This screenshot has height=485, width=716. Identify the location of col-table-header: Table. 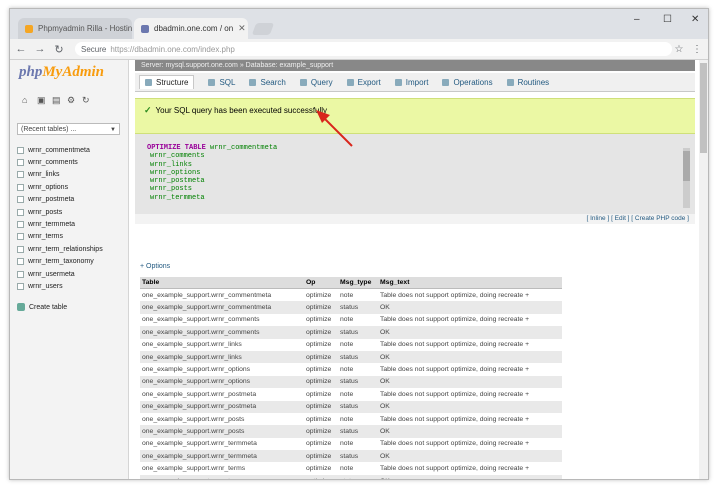
(222, 283).